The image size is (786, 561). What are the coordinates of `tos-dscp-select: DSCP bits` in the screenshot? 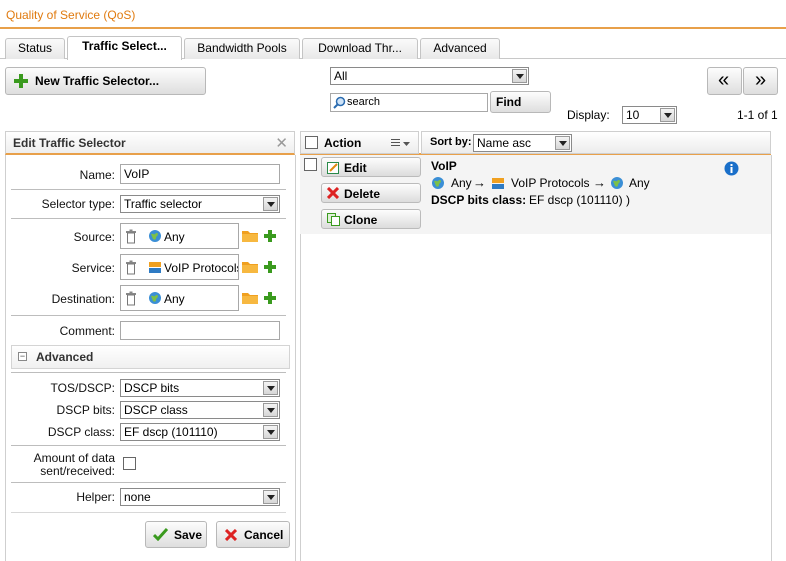 It's located at (200, 388).